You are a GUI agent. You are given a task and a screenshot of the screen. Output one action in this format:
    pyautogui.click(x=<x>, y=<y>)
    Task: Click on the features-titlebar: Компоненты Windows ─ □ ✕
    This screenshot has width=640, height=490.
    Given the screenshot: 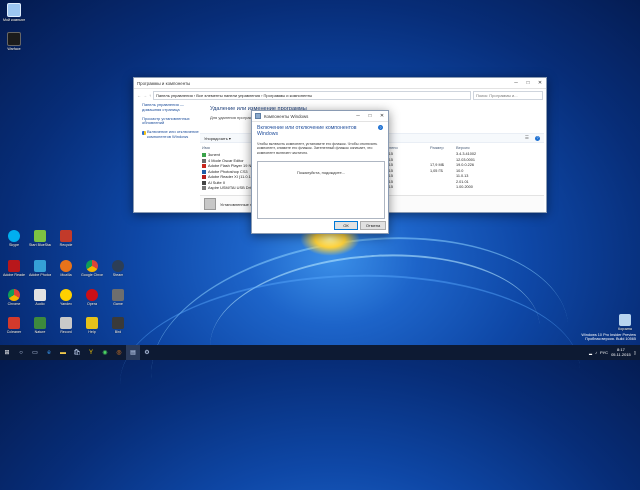 What is the action you would take?
    pyautogui.click(x=320, y=116)
    